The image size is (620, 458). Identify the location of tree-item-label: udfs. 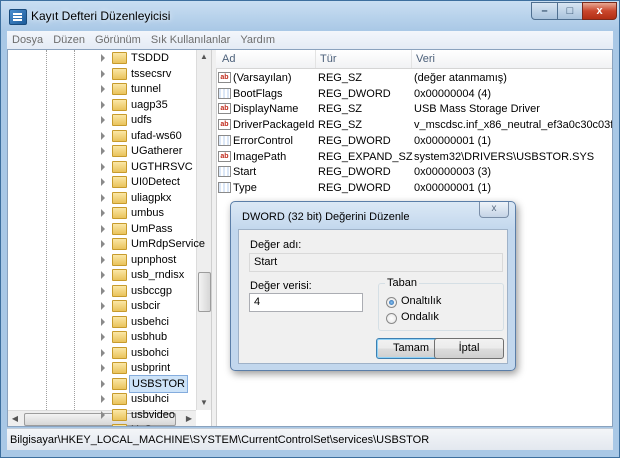
(141, 120).